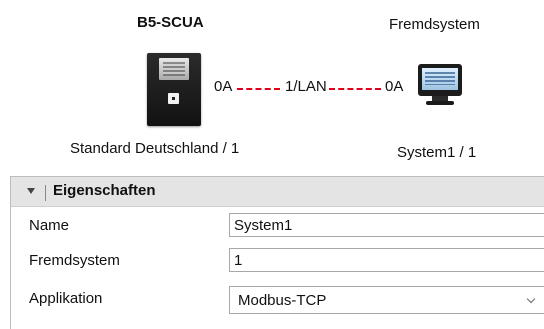  Describe the element at coordinates (49, 225) in the screenshot. I see `property-label-name: Name` at that location.